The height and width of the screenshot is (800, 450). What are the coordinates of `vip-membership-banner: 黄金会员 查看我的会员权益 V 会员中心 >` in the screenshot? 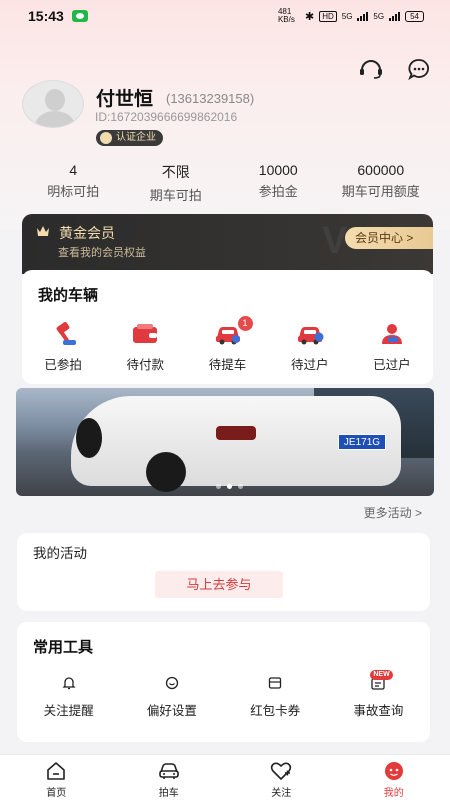 It's located at (227, 244).